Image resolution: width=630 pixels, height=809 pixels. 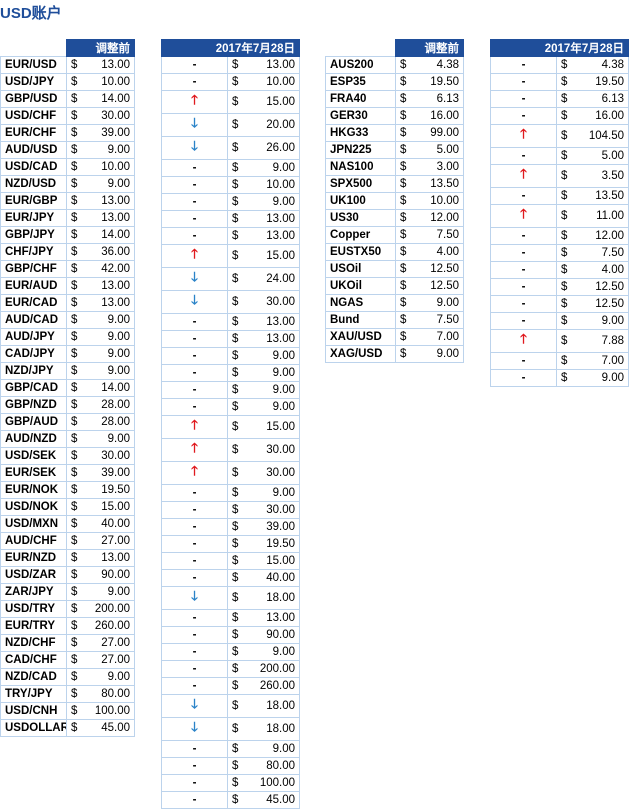 What do you see at coordinates (107, 643) in the screenshot?
I see `amount-before-cell: 27.00` at bounding box center [107, 643].